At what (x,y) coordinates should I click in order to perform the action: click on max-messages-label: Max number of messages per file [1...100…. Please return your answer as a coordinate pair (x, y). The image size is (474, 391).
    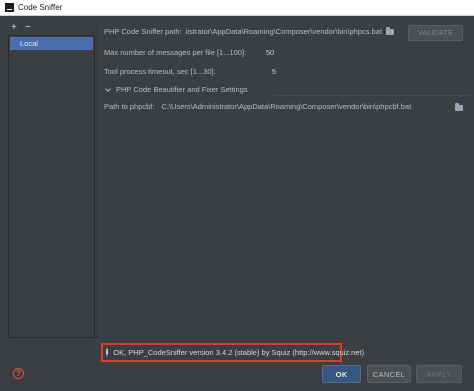
    Looking at the image, I should click on (175, 52).